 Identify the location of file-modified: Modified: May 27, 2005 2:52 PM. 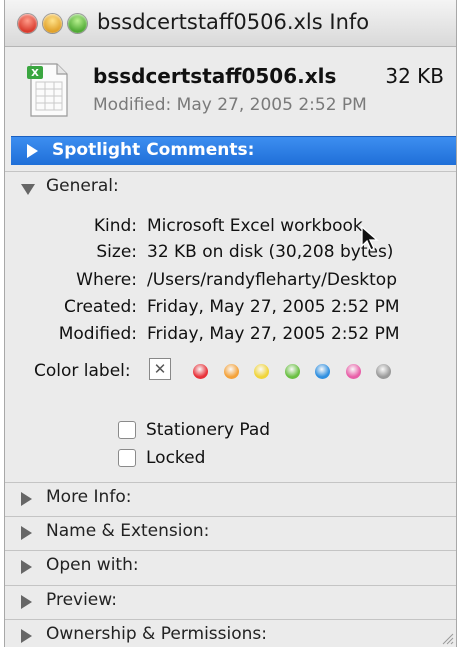
(230, 105).